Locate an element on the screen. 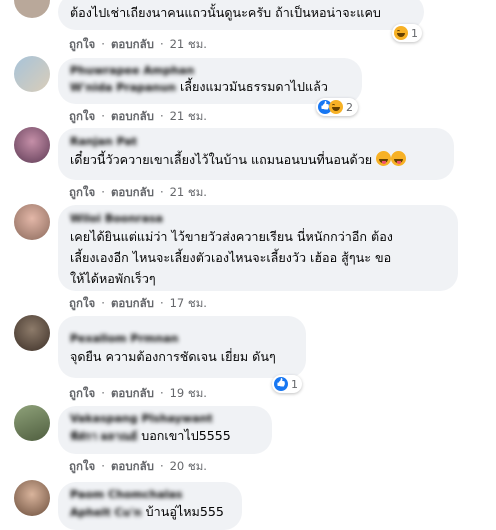 This screenshot has height=530, width=496. like-icon is located at coordinates (281, 384).